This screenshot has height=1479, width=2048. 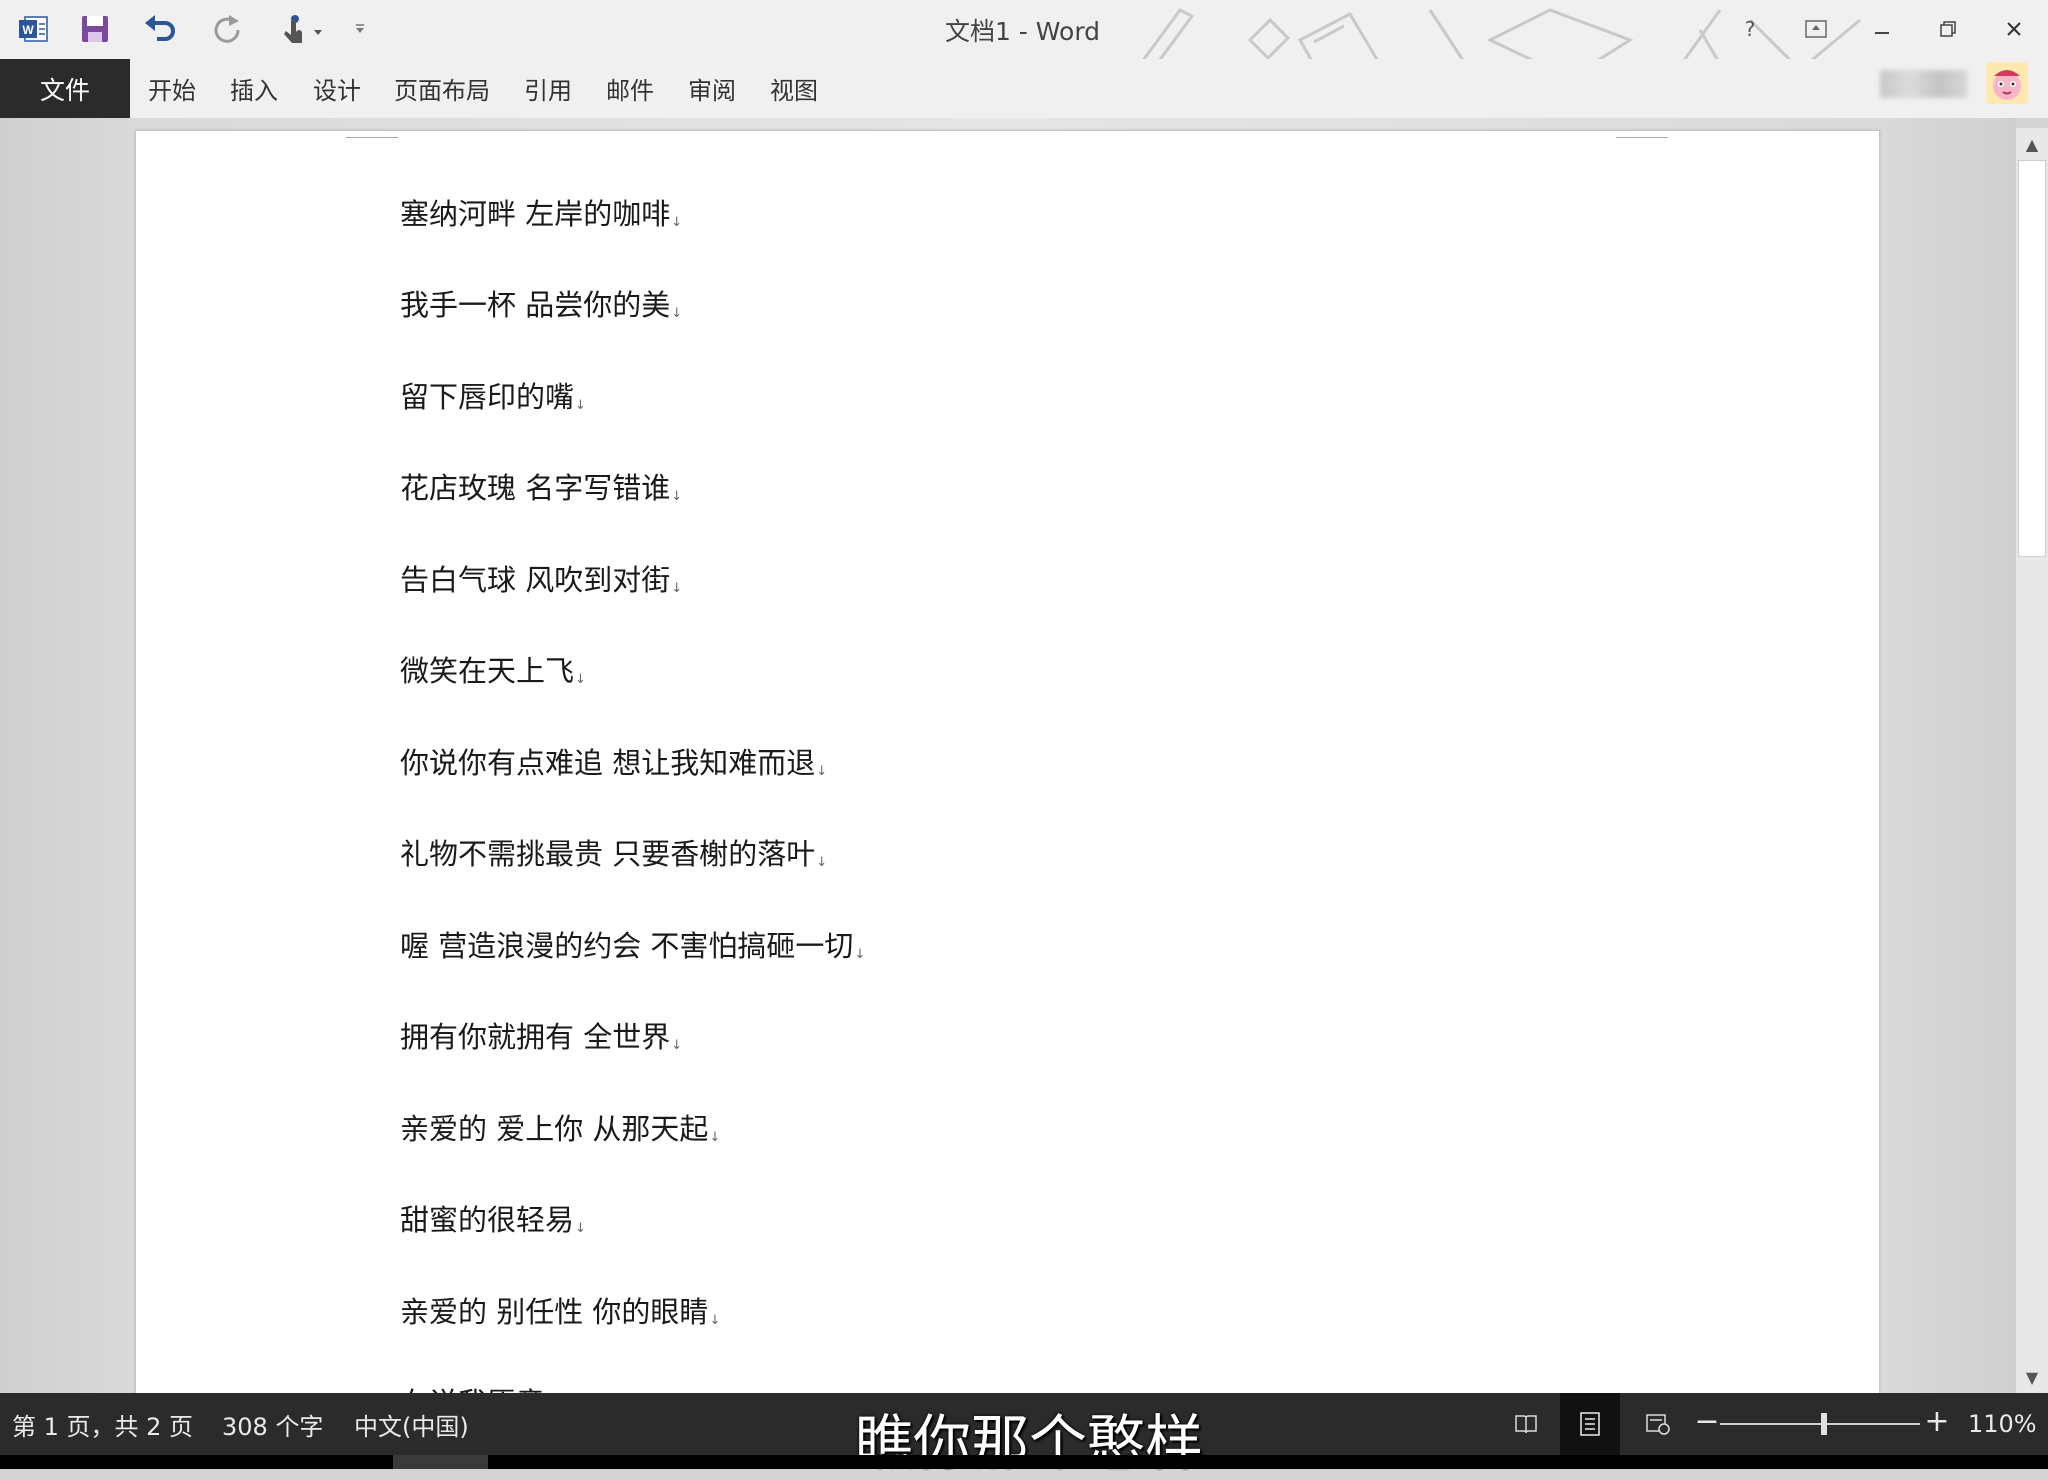 I want to click on document-line: 我手一杯 品尝你的美↓, so click(x=541, y=303).